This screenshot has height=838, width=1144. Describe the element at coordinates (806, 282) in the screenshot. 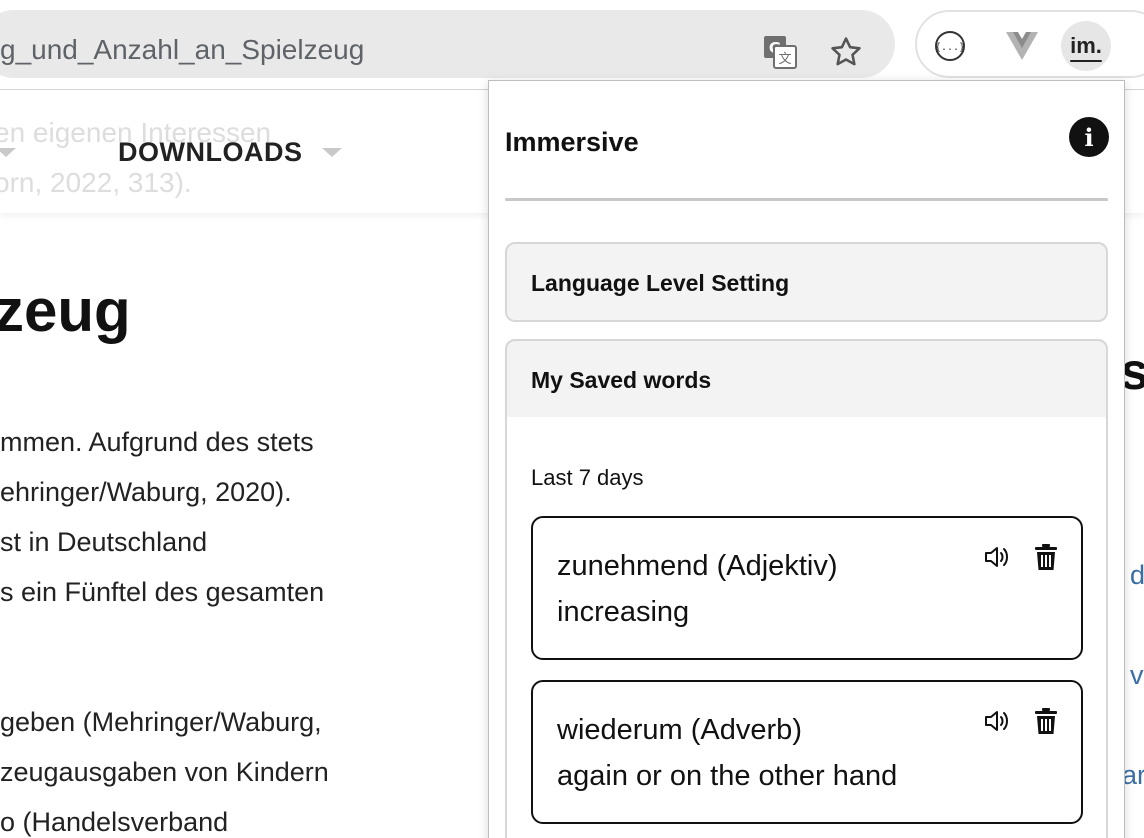

I see `language-level-panel: Language Level Setting` at that location.